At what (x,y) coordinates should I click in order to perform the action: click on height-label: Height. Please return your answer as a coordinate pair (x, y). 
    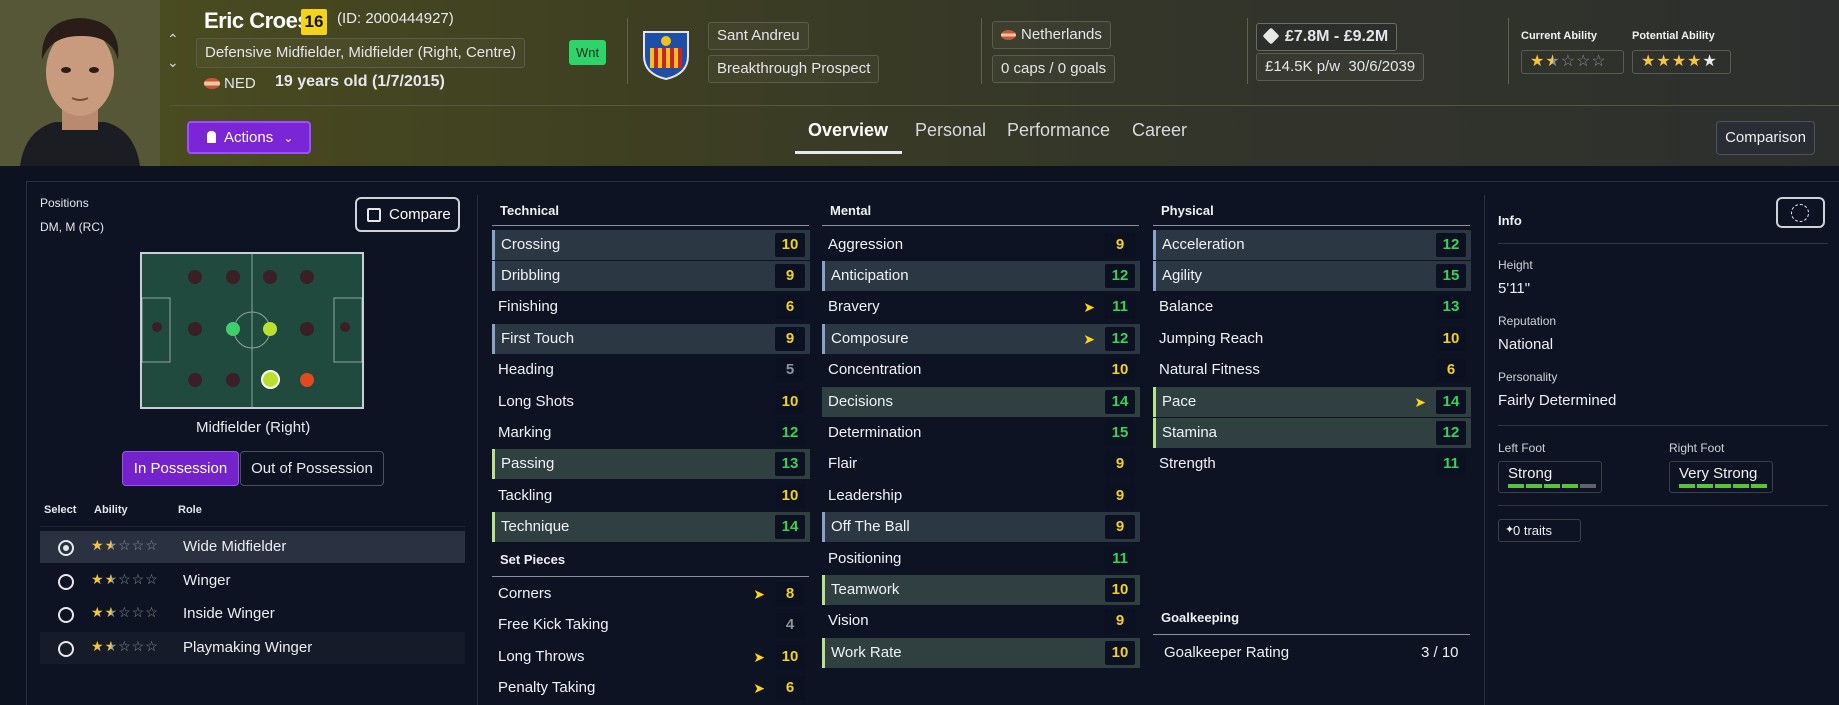
    Looking at the image, I should click on (1515, 265).